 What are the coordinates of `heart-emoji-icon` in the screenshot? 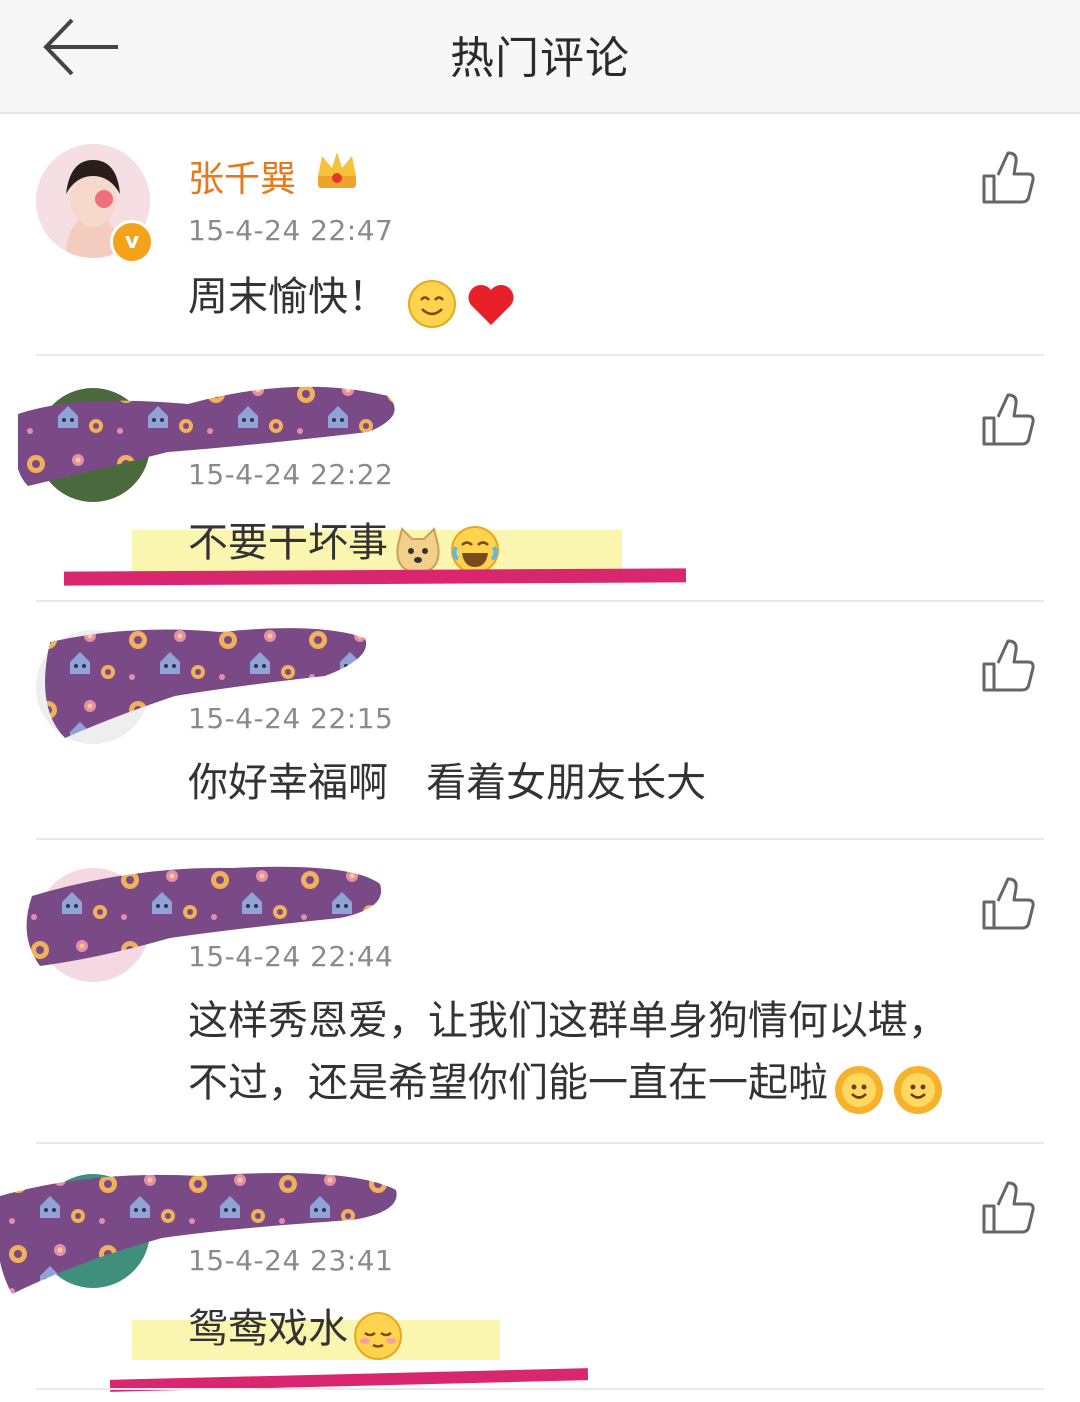 It's located at (491, 306).